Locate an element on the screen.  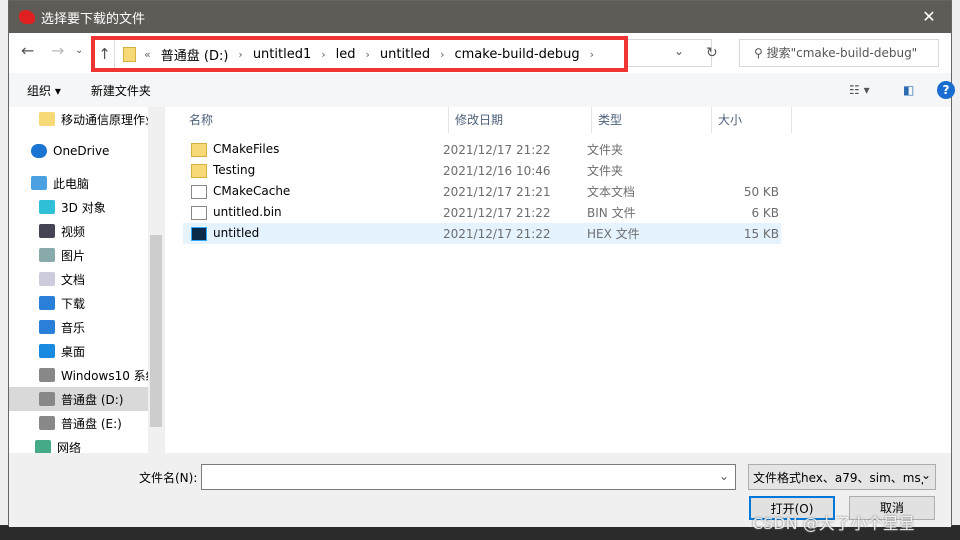
file-size: 6 KB is located at coordinates (765, 212).